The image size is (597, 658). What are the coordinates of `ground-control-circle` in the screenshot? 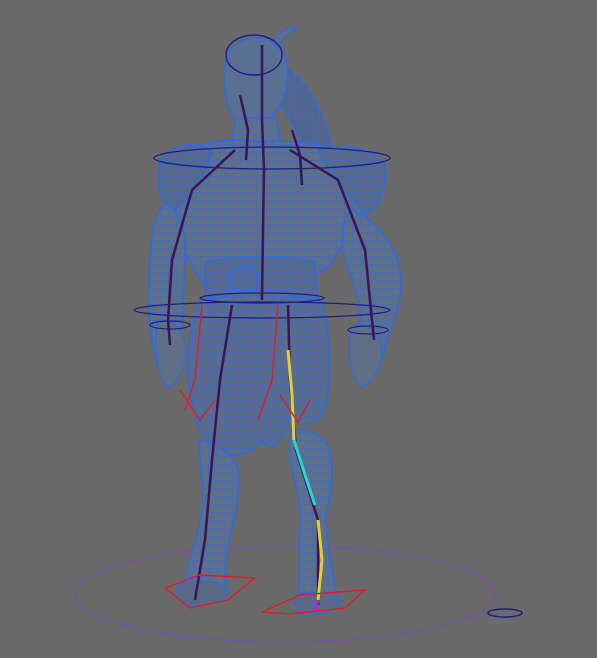 It's located at (285, 594).